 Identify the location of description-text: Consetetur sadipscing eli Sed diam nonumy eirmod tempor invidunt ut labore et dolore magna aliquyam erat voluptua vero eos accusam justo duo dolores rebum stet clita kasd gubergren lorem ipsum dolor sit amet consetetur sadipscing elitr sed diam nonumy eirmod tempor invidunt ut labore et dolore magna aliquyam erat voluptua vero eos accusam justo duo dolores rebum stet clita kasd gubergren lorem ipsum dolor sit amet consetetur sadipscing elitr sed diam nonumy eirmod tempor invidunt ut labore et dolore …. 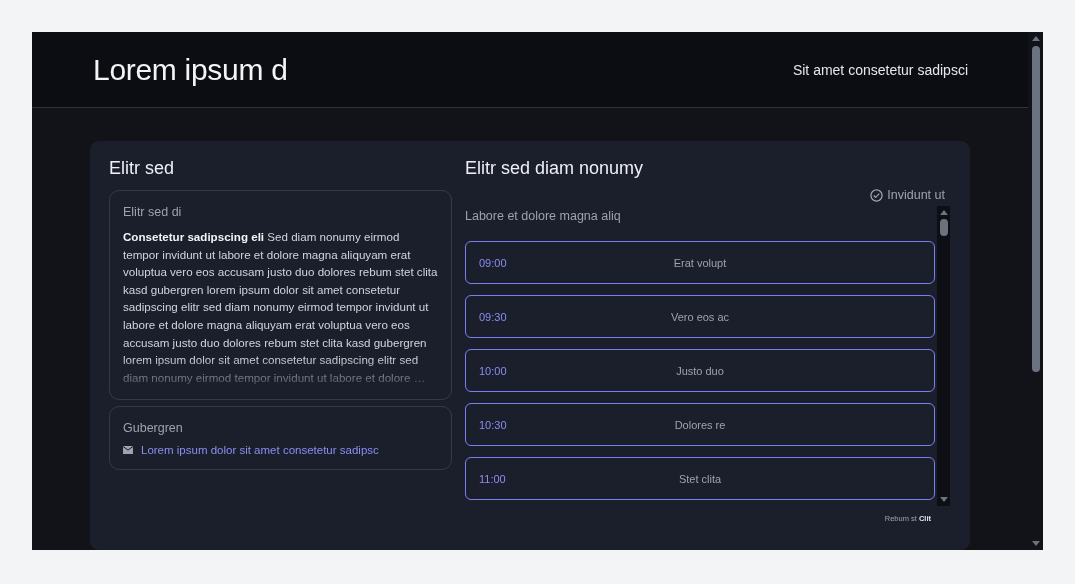
(280, 307).